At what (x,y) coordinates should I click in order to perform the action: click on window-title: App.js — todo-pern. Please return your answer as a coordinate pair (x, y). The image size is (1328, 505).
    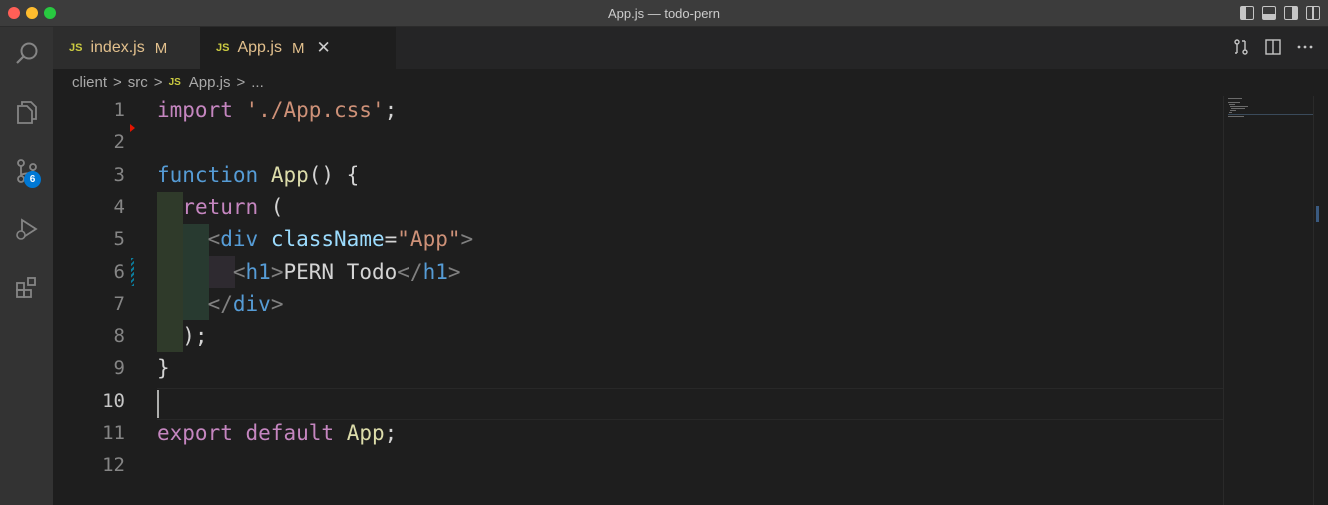
    Looking at the image, I should click on (663, 13).